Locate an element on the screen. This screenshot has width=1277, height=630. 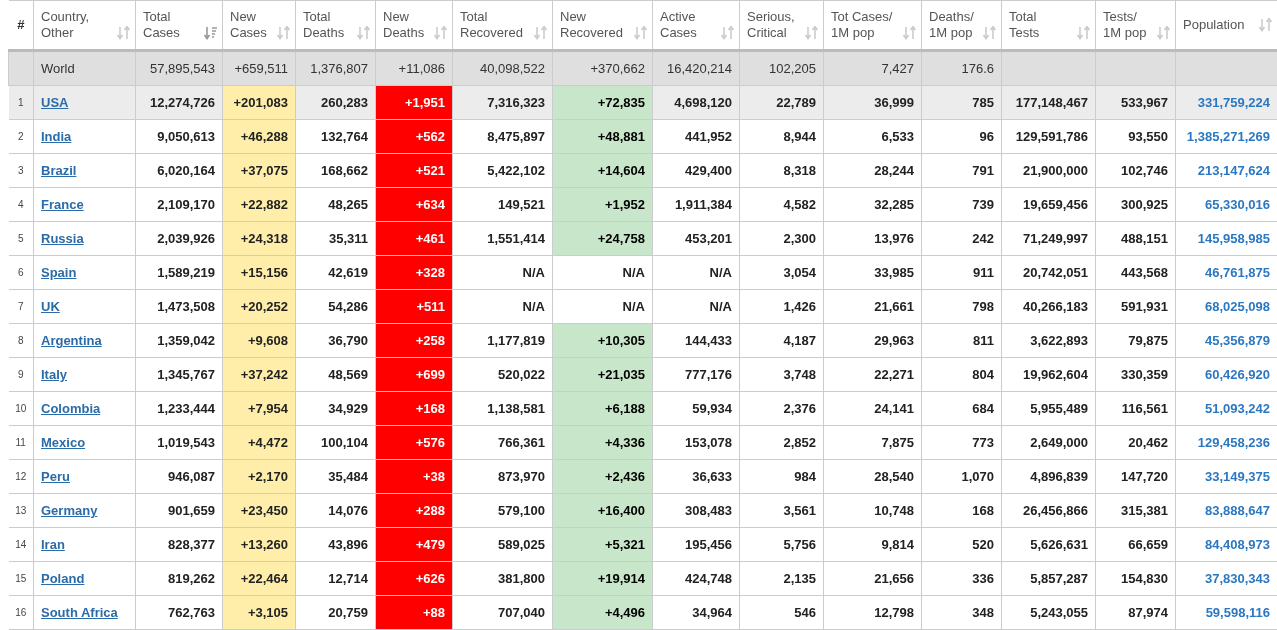
table-cell: +23,450 is located at coordinates (264, 510).